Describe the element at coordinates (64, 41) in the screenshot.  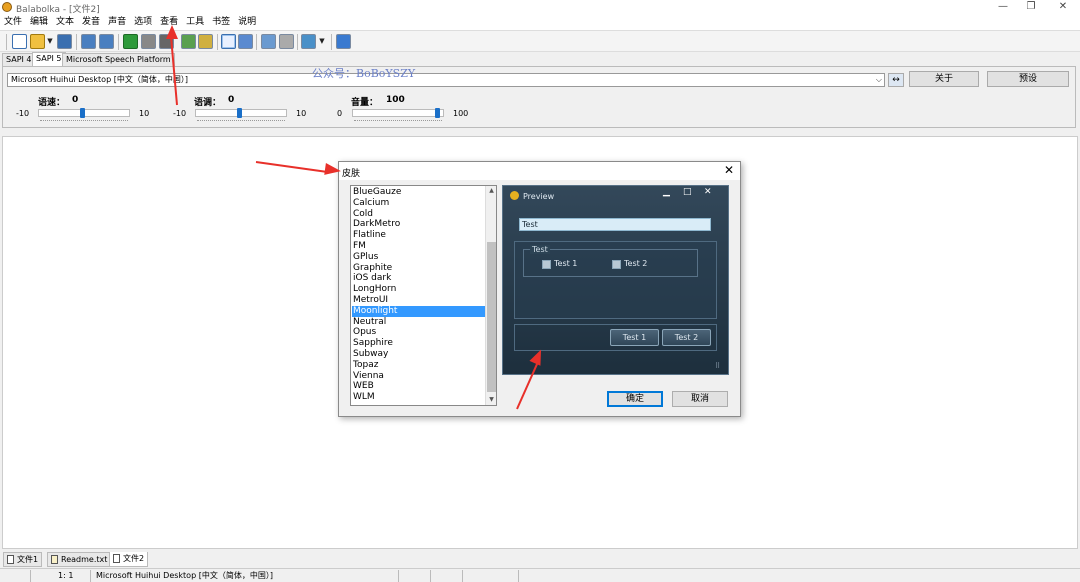
I see `save-icon` at that location.